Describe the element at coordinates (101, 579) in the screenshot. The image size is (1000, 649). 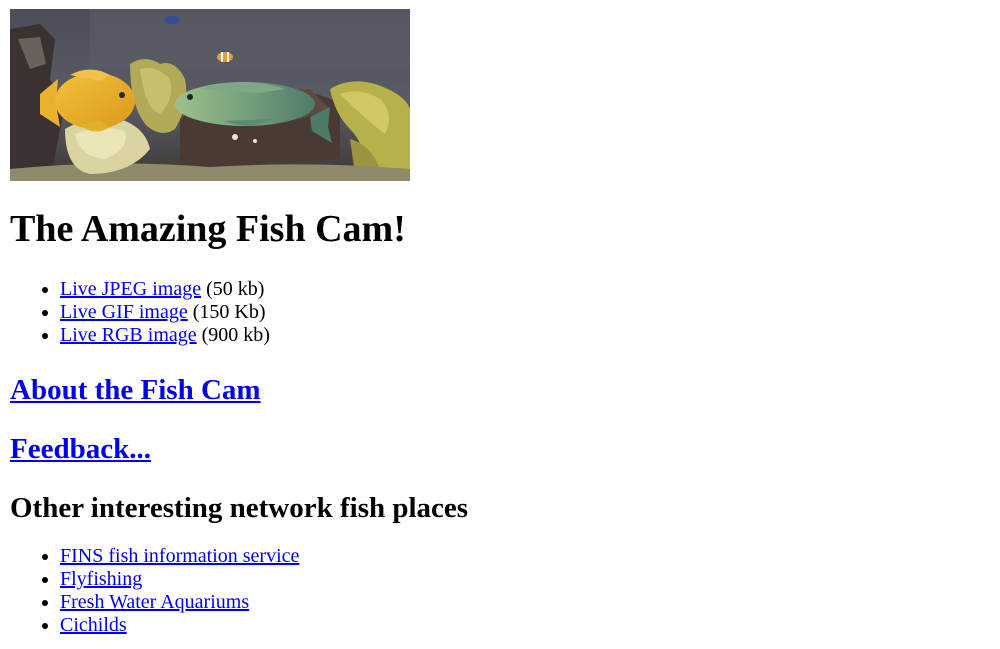
I see `flyfishing-link: Flyfishing` at that location.